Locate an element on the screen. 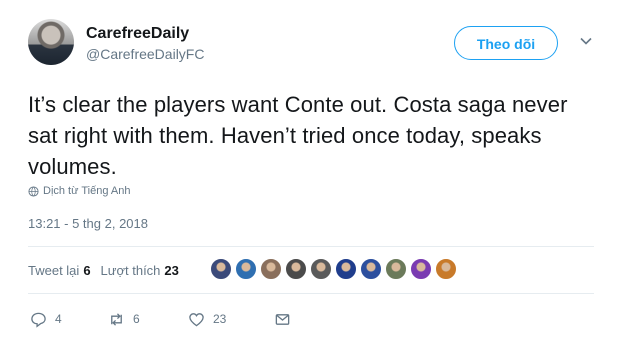  retweets-label: Tweet lại is located at coordinates (54, 270).